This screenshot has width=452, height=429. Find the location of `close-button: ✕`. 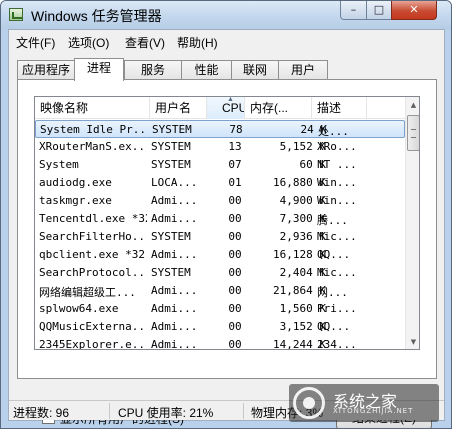

close-button: ✕ is located at coordinates (414, 10).